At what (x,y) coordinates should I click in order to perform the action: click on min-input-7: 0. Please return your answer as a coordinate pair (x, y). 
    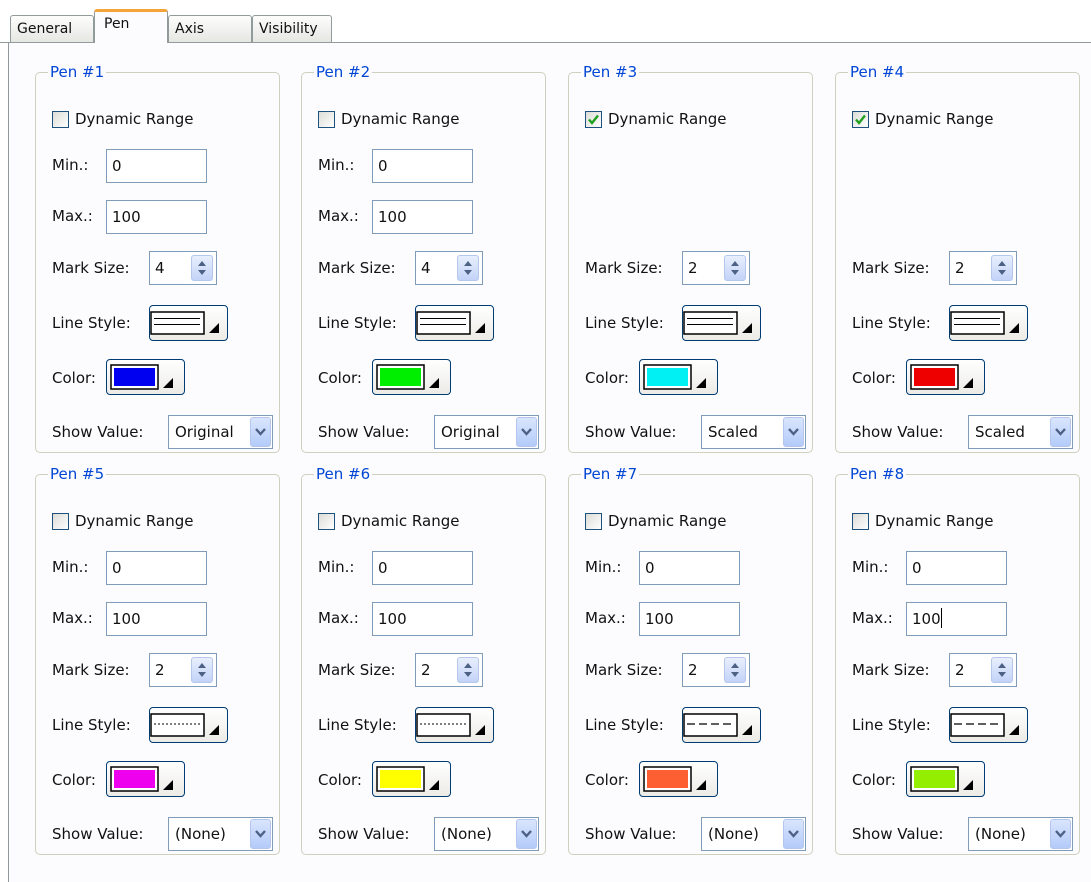
    Looking at the image, I should click on (689, 568).